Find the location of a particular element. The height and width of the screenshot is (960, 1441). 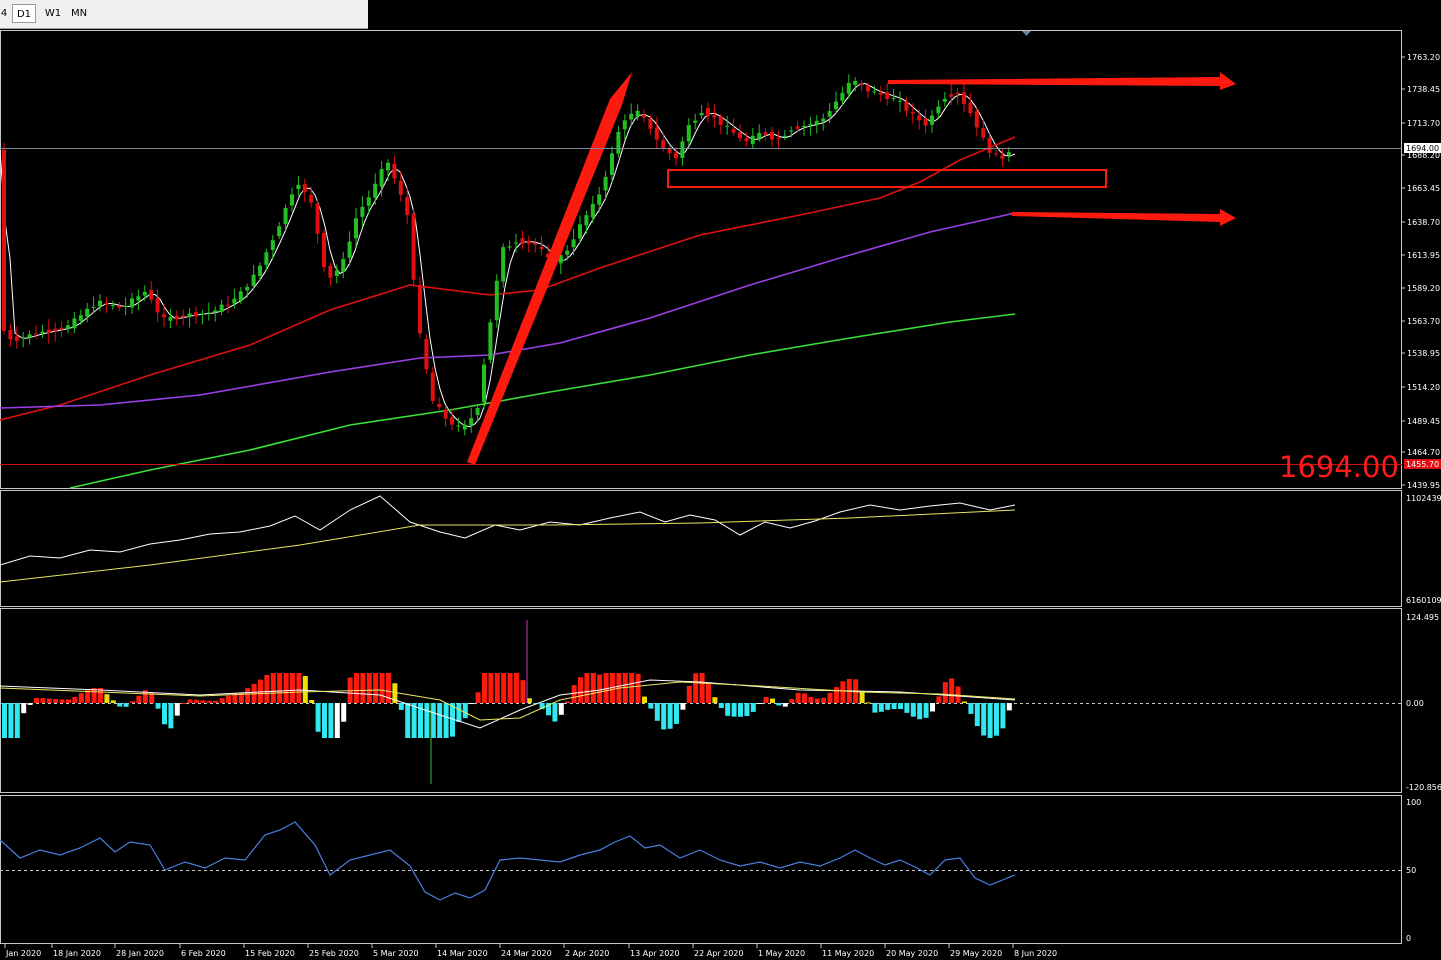

obv-signal-line is located at coordinates (508, 546).